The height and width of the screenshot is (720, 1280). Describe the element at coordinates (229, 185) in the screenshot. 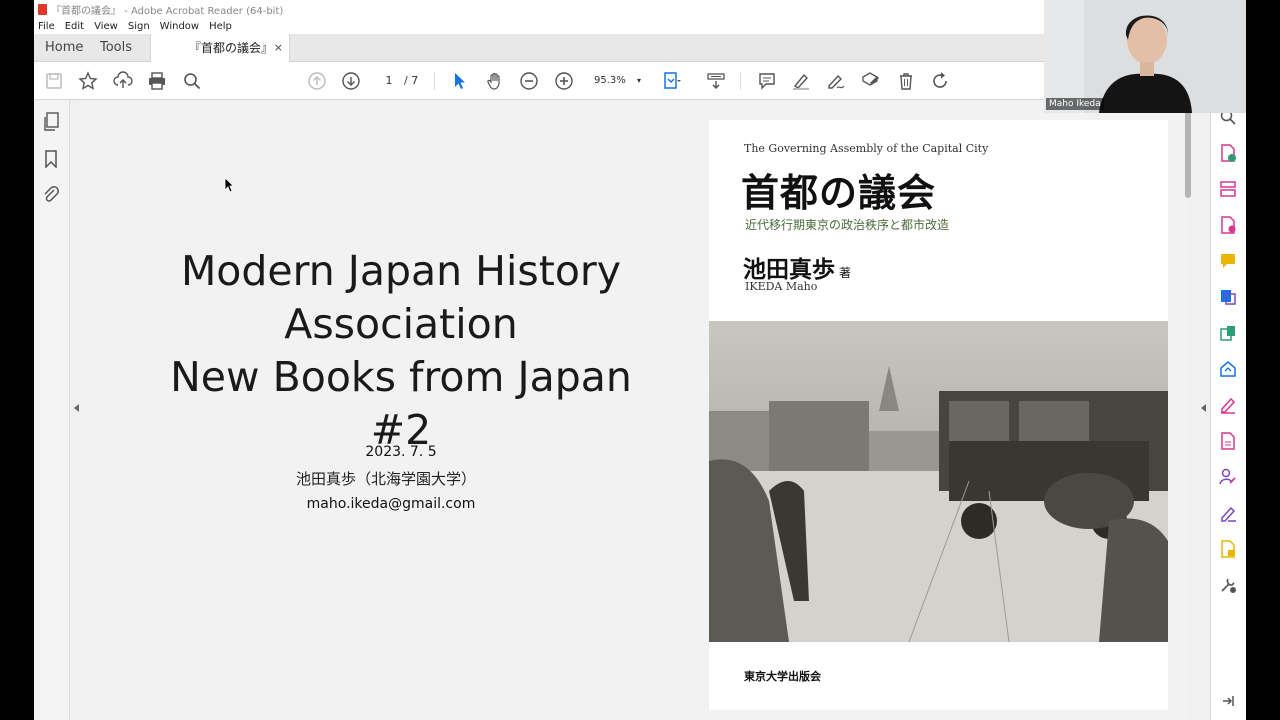

I see `mouse-cursor-icon` at that location.